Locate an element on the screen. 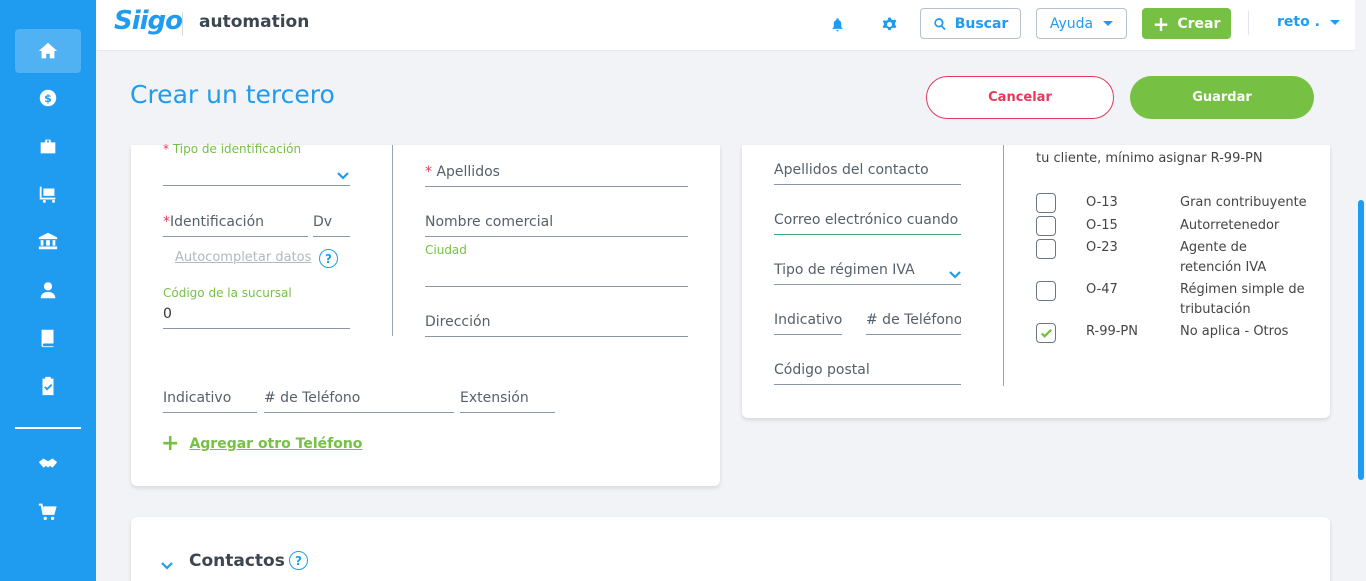 The image size is (1366, 581). user-menu: reto . is located at coordinates (1308, 22).